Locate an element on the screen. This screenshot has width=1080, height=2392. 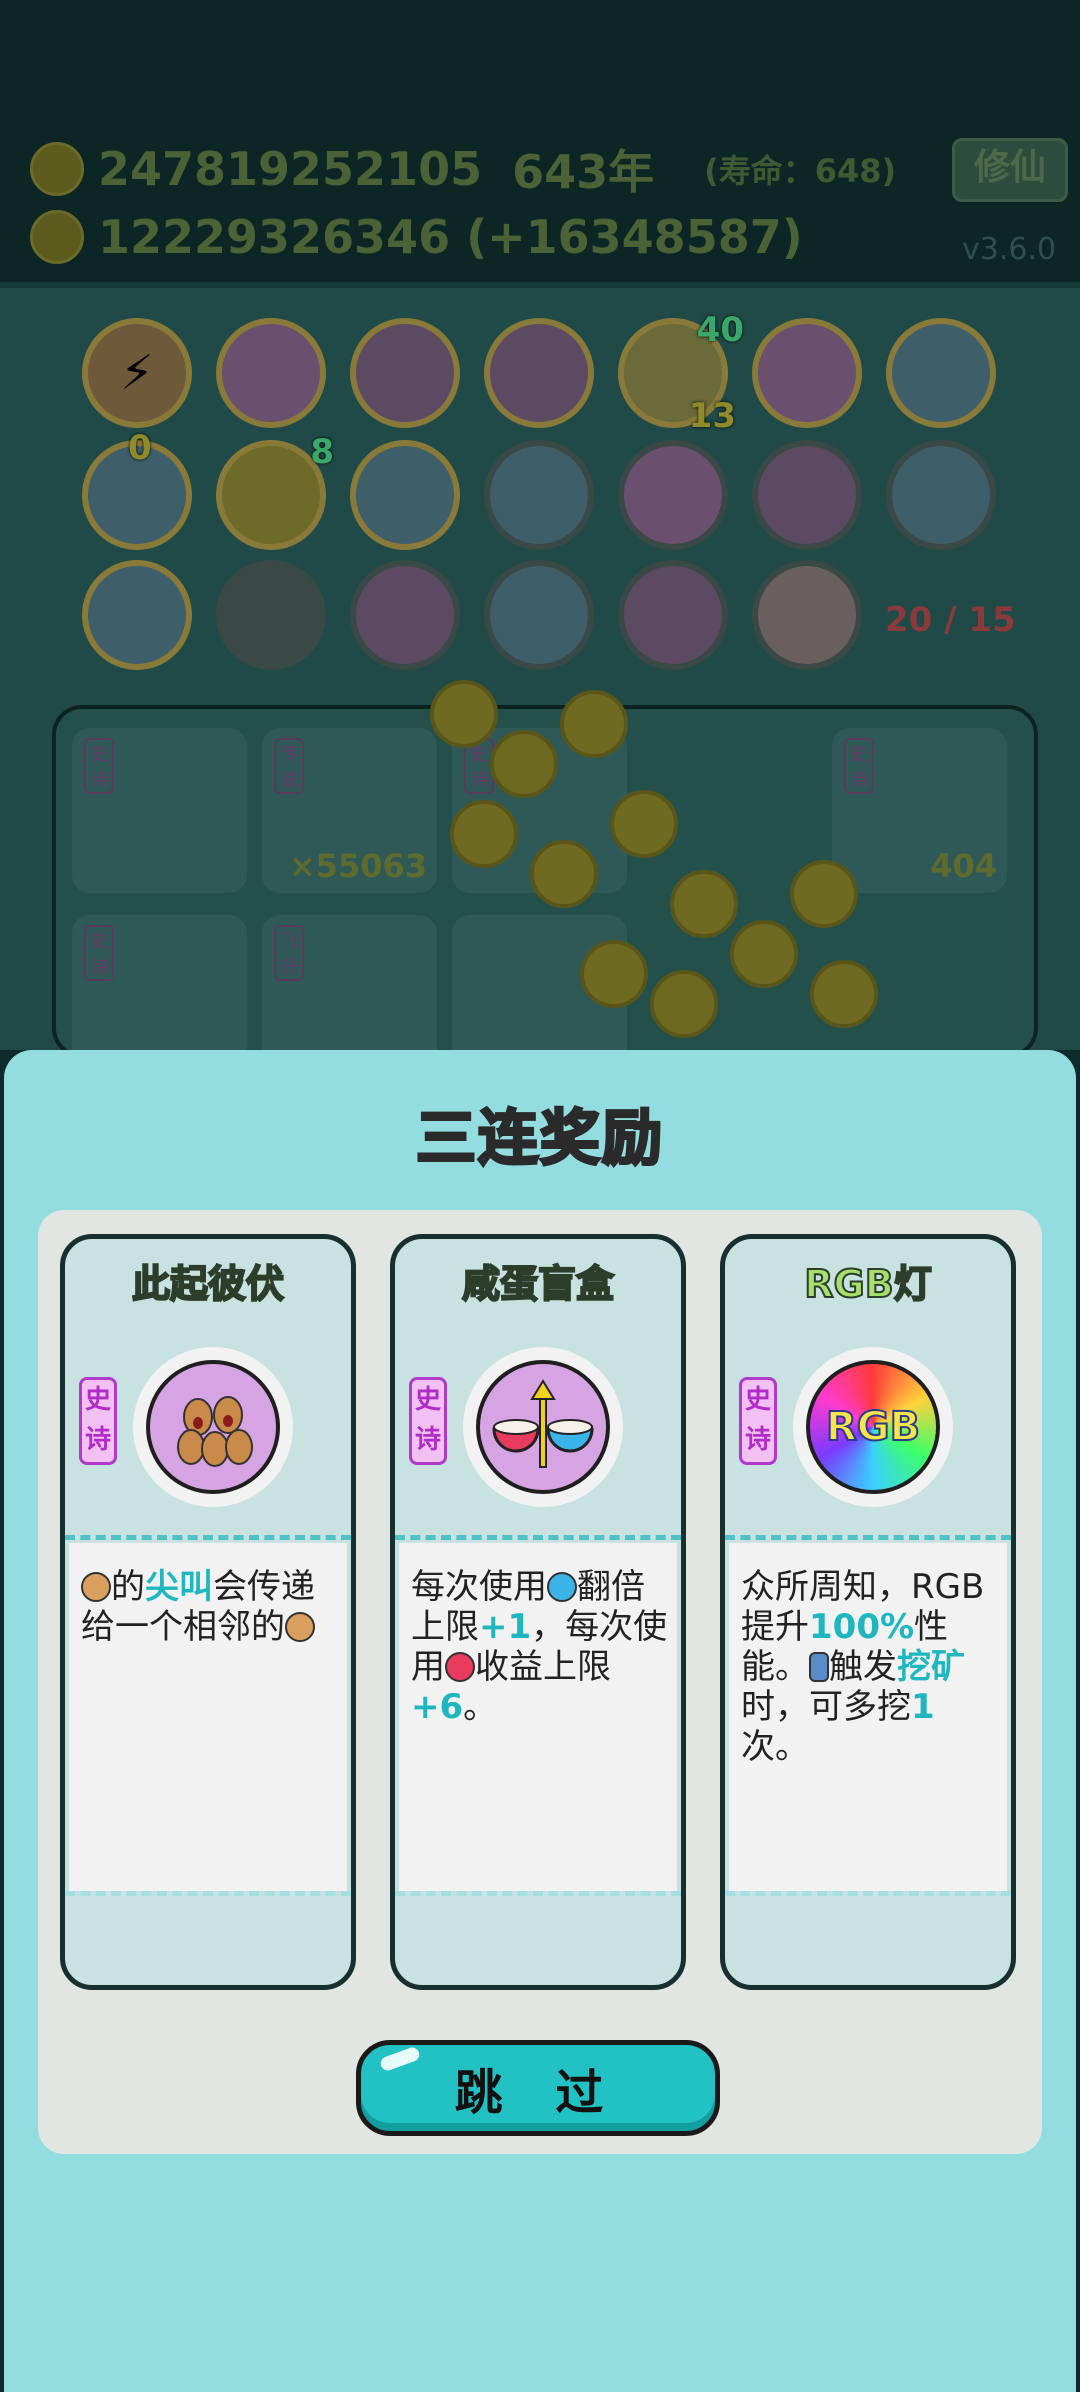
meerkats-icon is located at coordinates (213, 1427).